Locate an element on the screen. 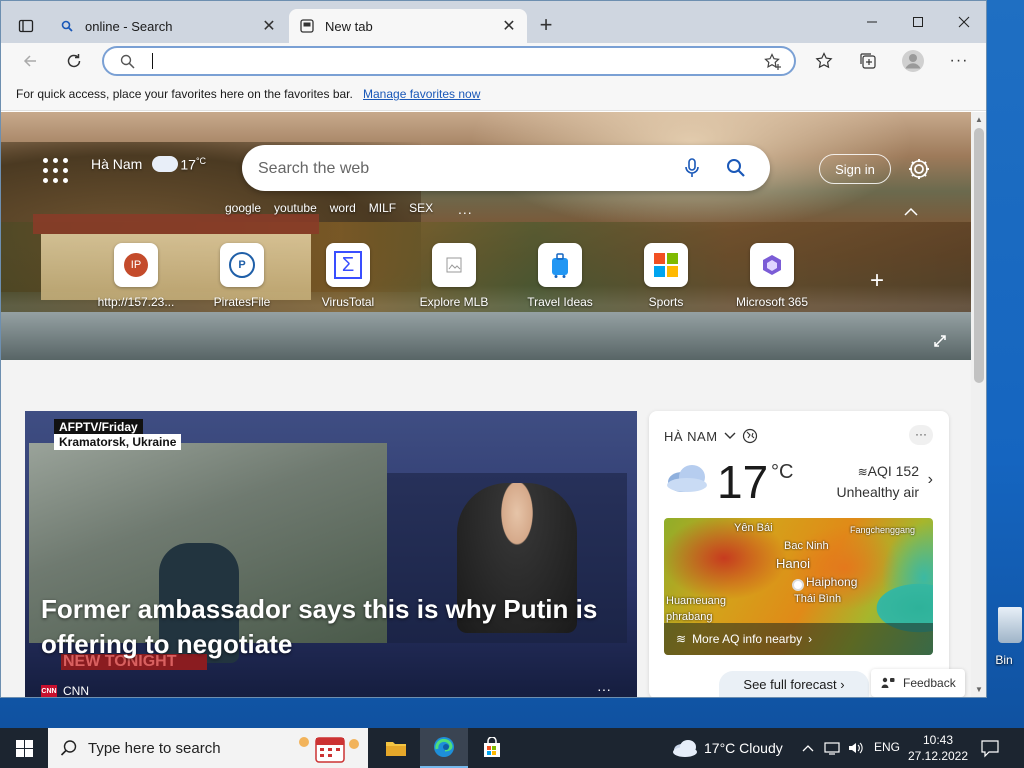 Image resolution: width=1024 pixels, height=768 pixels. taskbar-weather: 17°C Cloudy is located at coordinates (727, 748).